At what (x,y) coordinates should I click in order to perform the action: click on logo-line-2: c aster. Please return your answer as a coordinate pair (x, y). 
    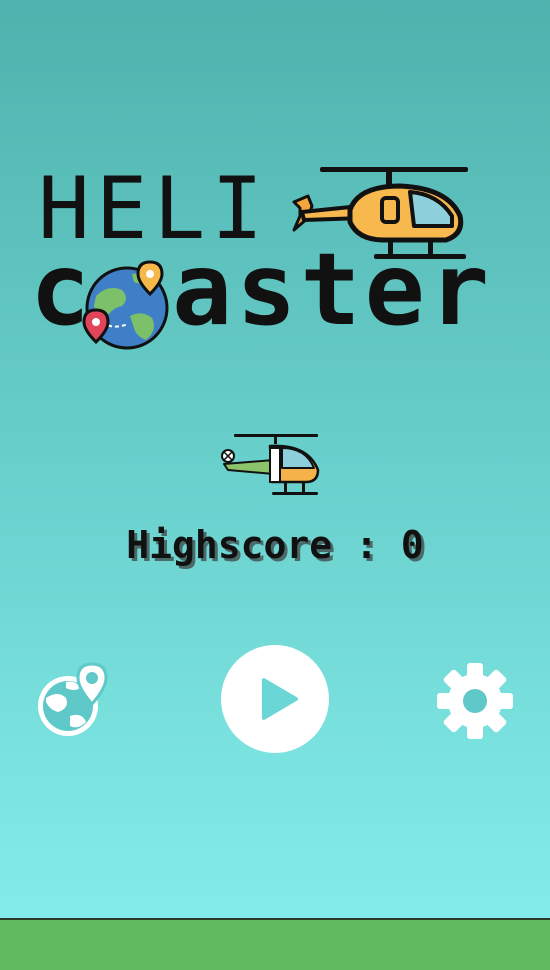
    Looking at the image, I should click on (275, 299).